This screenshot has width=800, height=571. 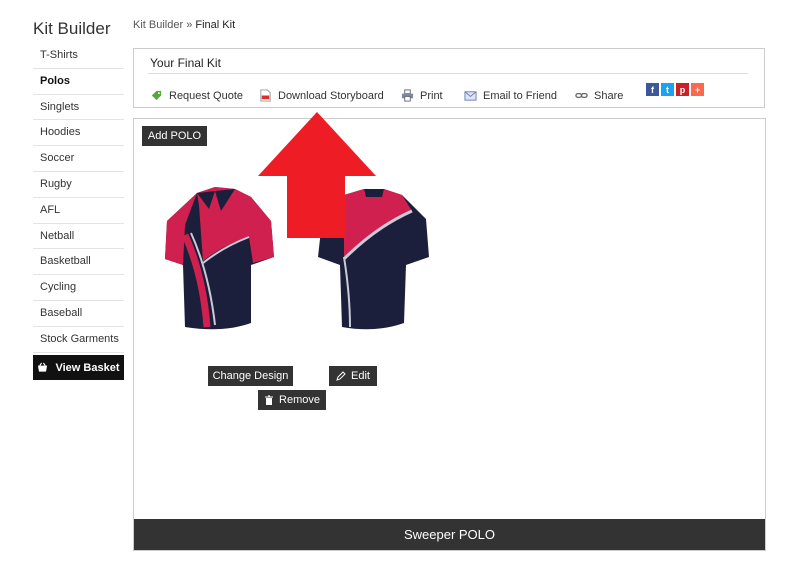 What do you see at coordinates (215, 25) in the screenshot?
I see `breadcrumb-current: Final Kit` at bounding box center [215, 25].